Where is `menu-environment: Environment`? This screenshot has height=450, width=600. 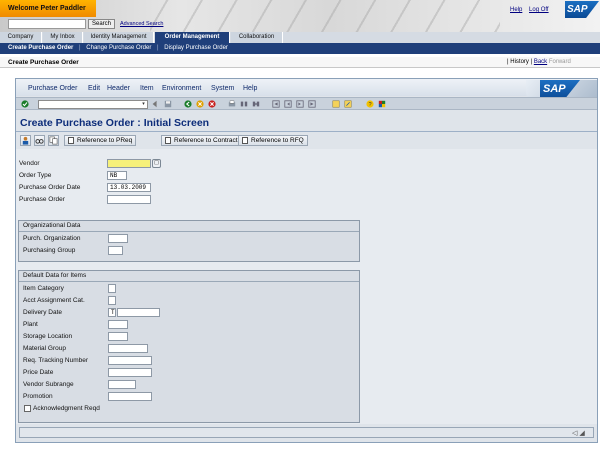 menu-environment: Environment is located at coordinates (181, 88).